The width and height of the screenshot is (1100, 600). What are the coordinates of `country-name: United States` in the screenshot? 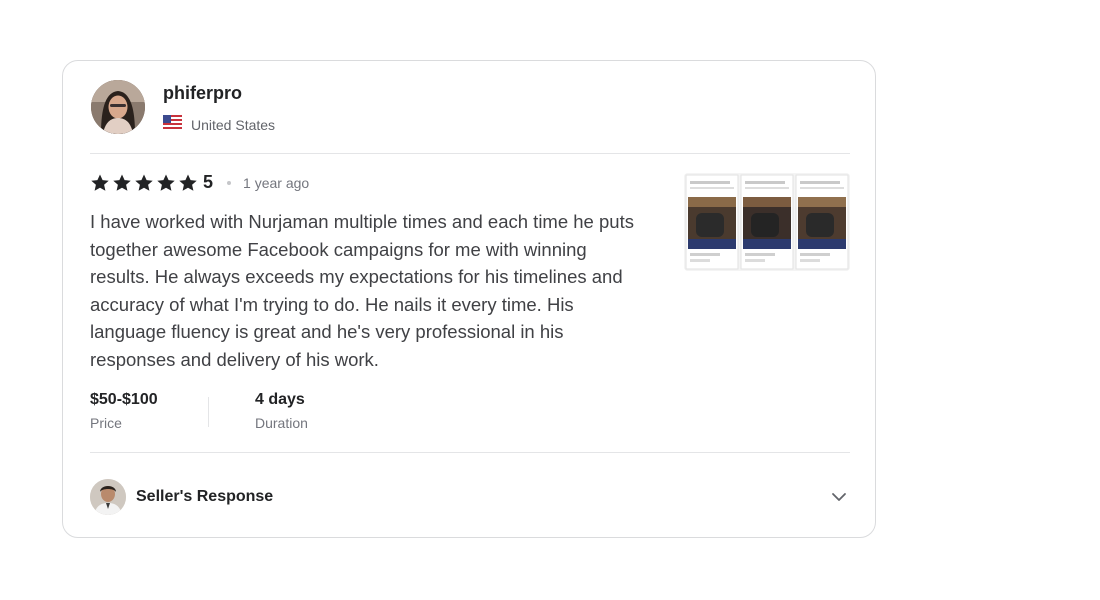 It's located at (233, 124).